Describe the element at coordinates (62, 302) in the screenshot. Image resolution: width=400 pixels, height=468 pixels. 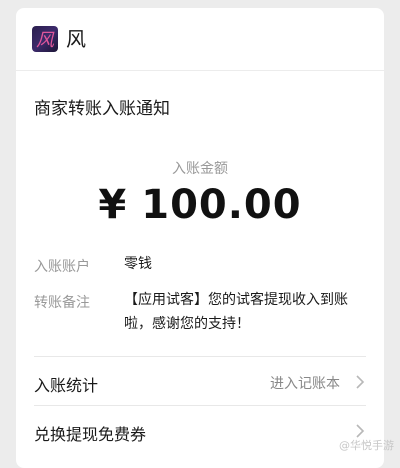
I see `remark-label: 转账备注` at that location.